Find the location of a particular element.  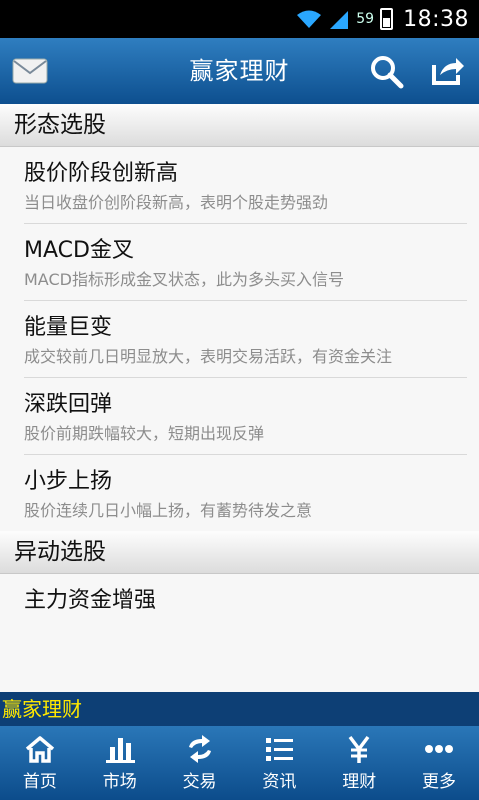

tab-more: 更多 is located at coordinates (439, 763).